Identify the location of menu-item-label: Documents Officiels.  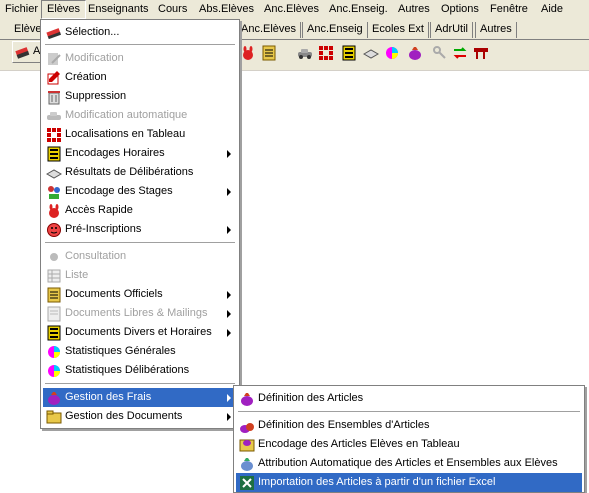
(114, 294).